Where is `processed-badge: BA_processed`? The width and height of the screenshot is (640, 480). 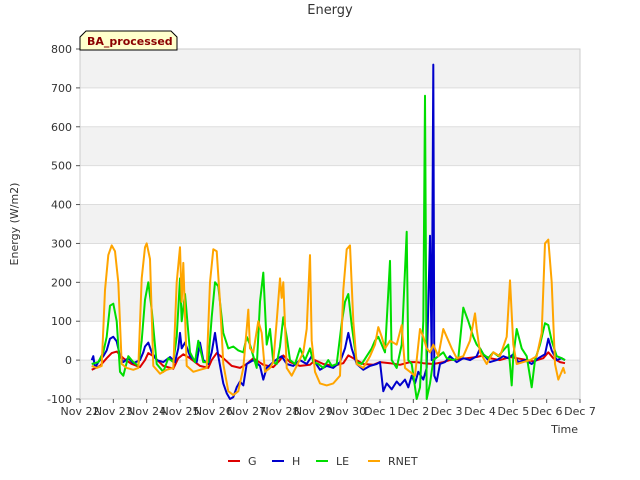
processed-badge: BA_processed is located at coordinates (128, 40).